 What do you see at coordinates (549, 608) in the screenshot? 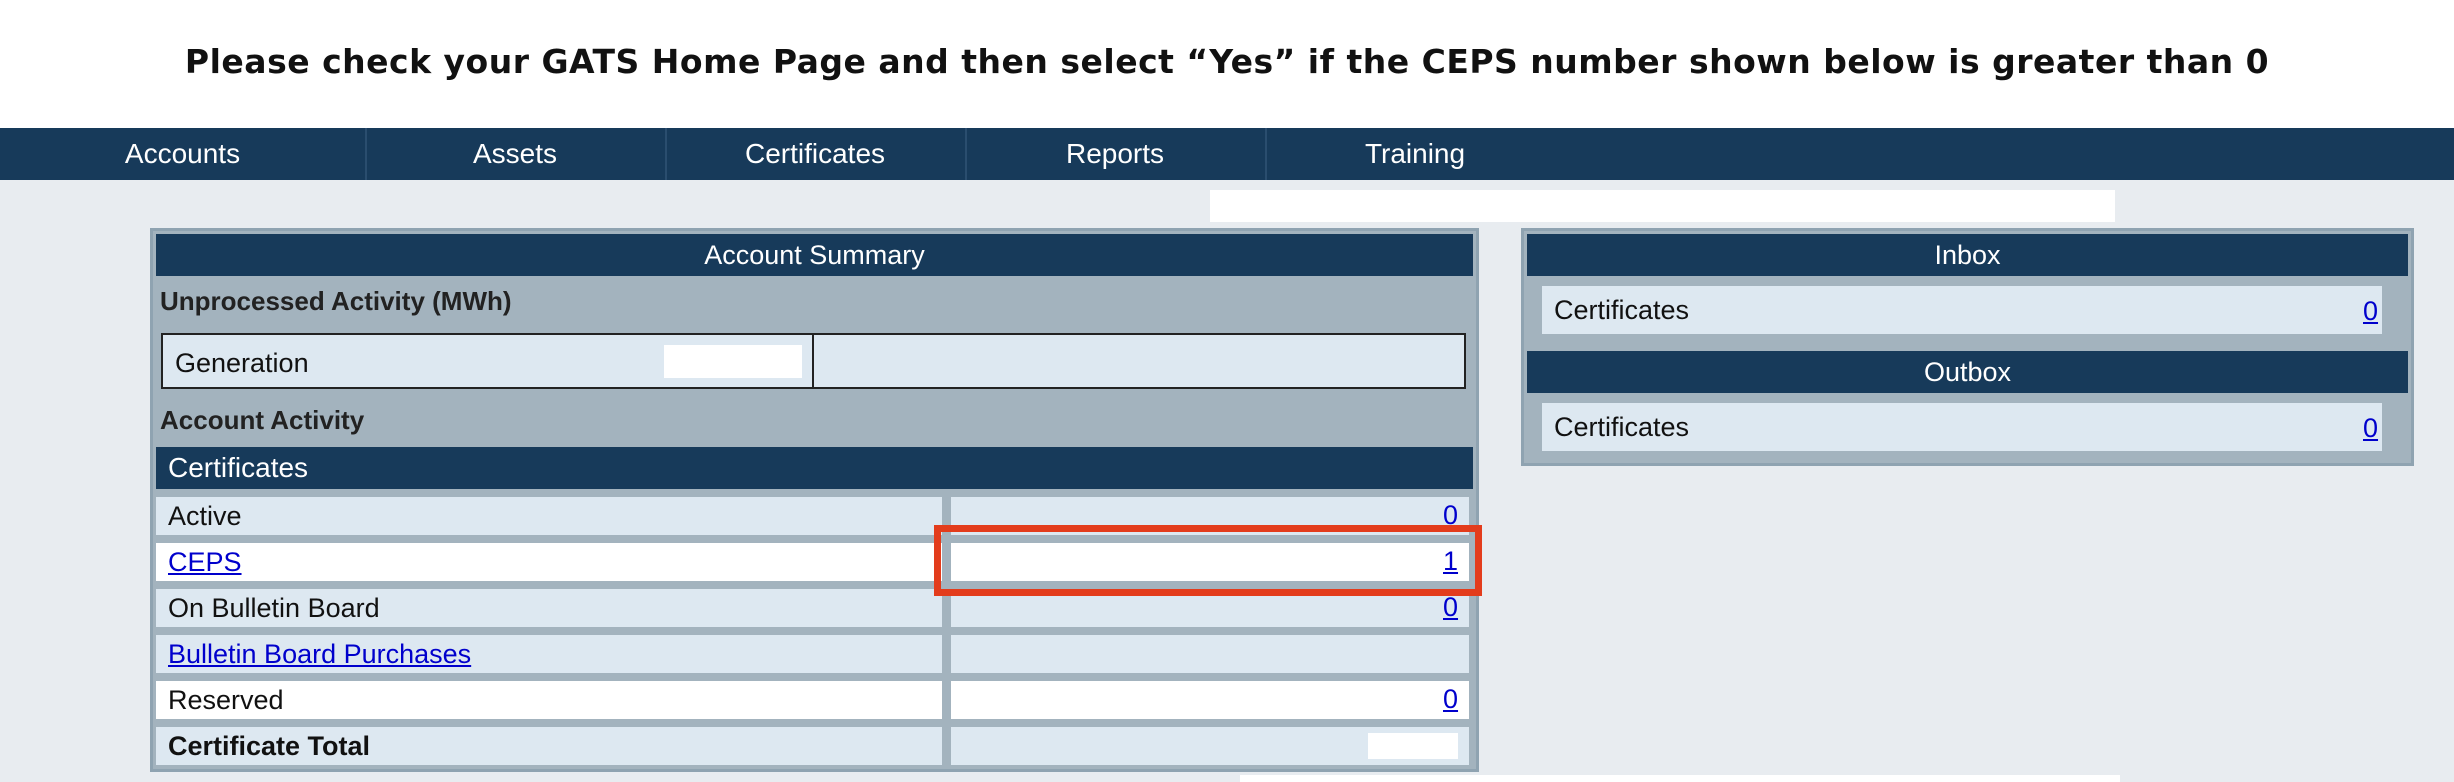
I see `row-bulletin-label: On Bulletin Board` at bounding box center [549, 608].